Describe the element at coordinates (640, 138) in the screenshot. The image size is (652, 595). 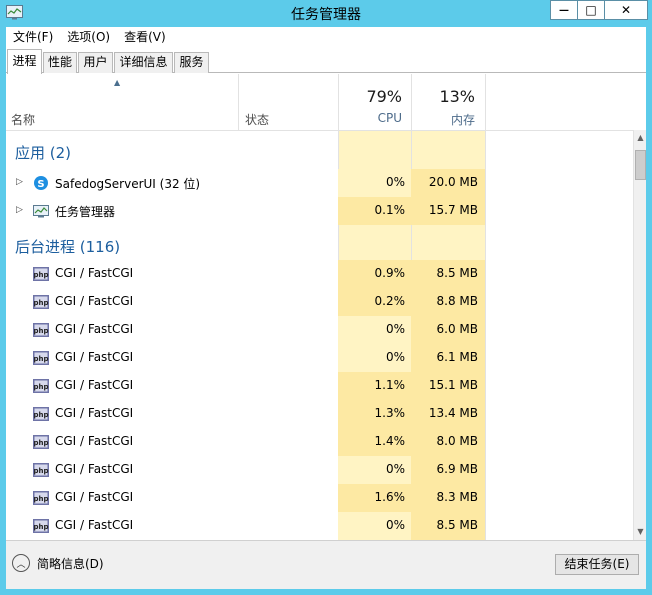
I see `scroll-up-icon: ▲` at that location.